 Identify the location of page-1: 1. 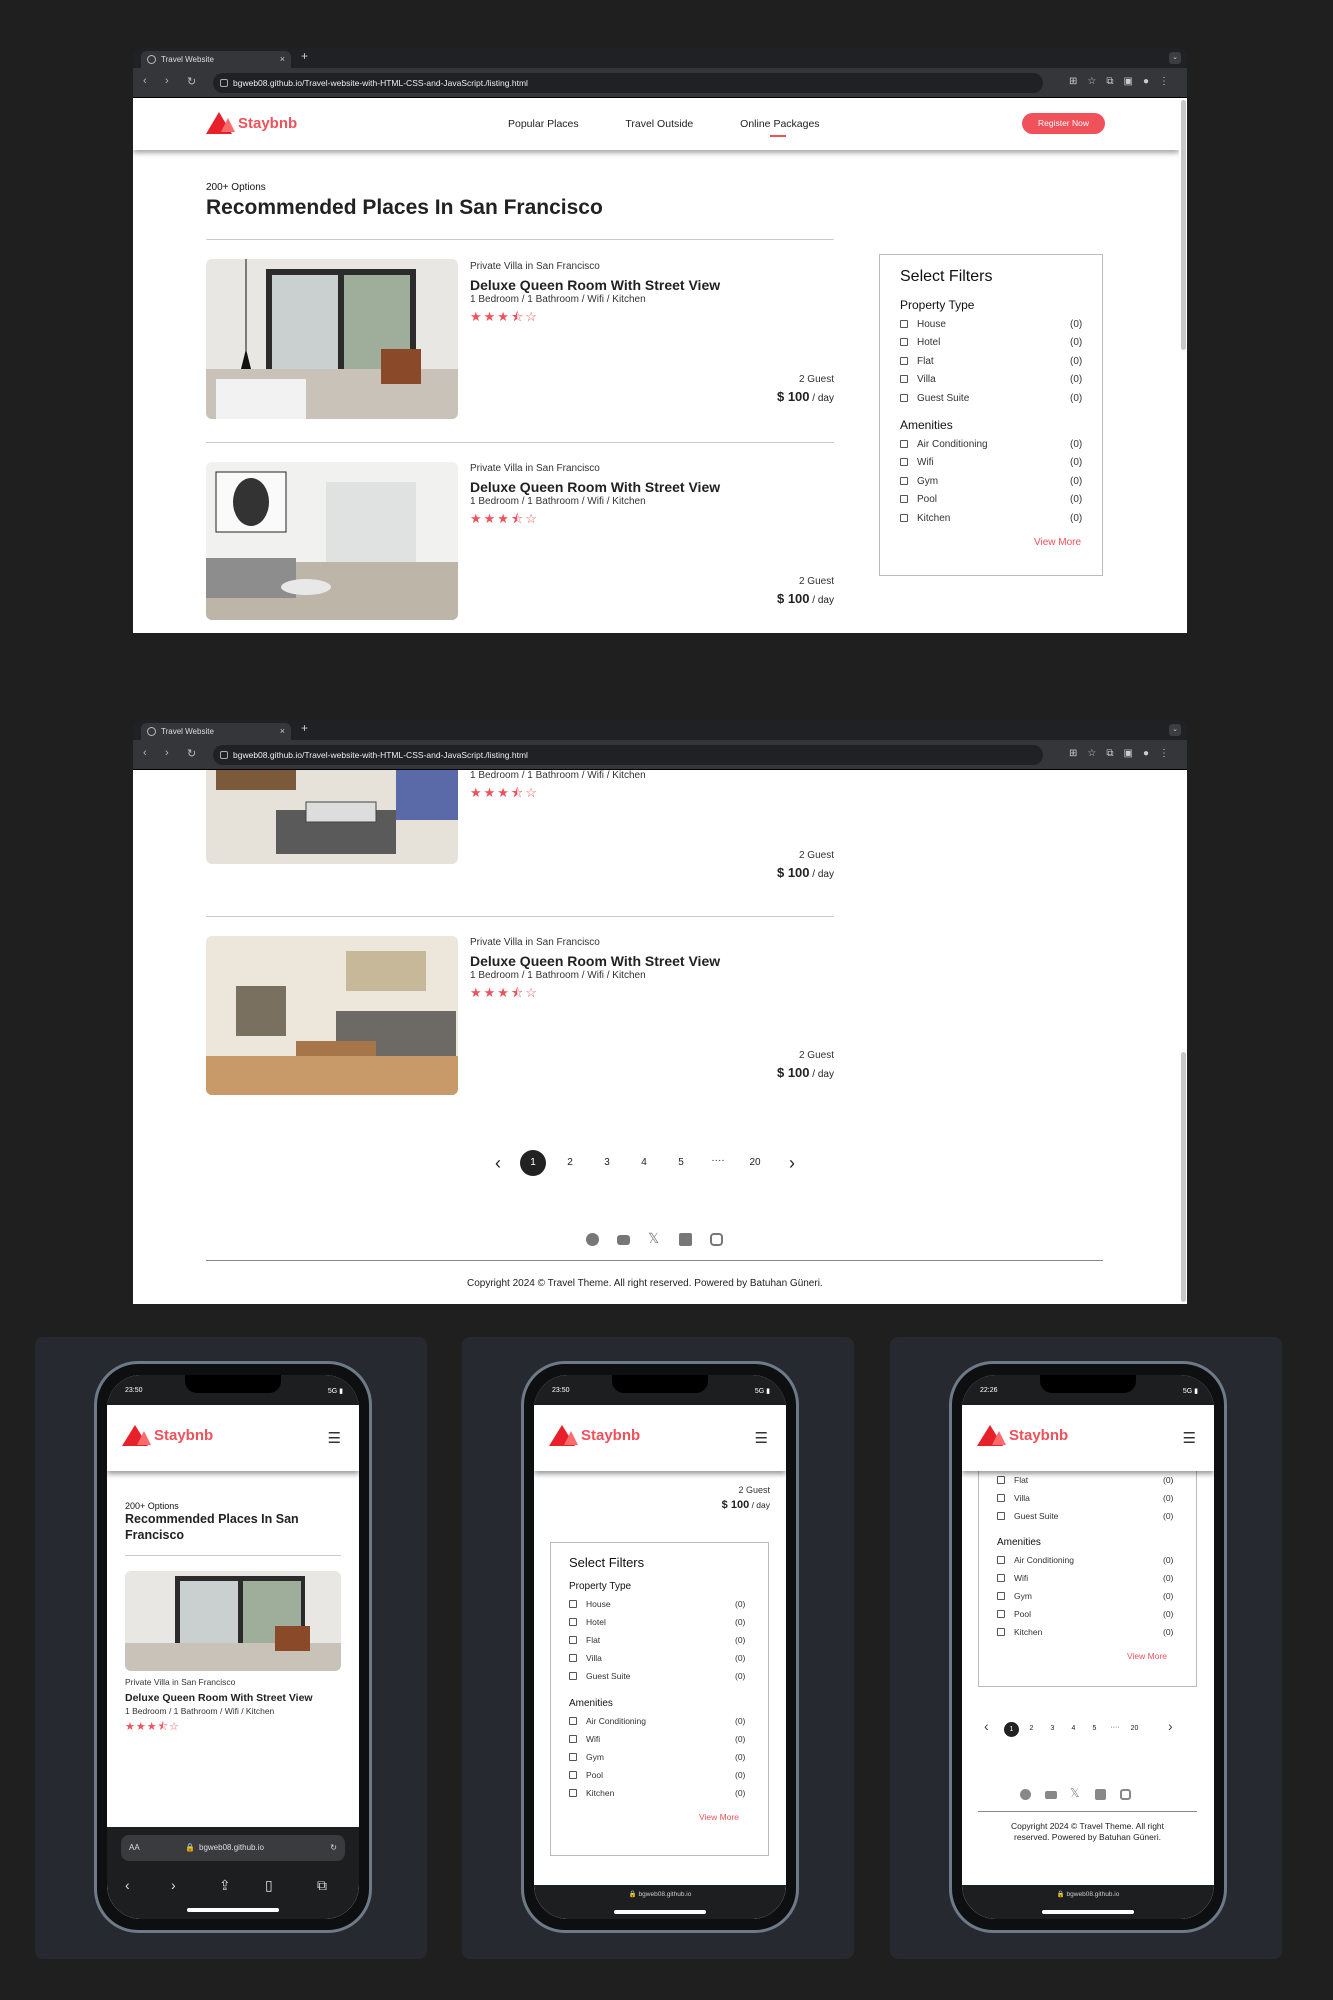
(1011, 1729).